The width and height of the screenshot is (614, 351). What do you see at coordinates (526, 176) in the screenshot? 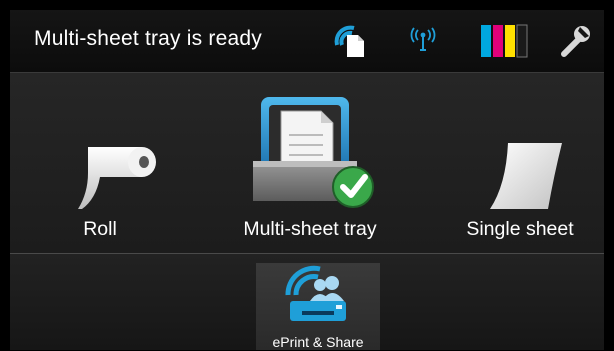
I see `single-sheet-icon` at bounding box center [526, 176].